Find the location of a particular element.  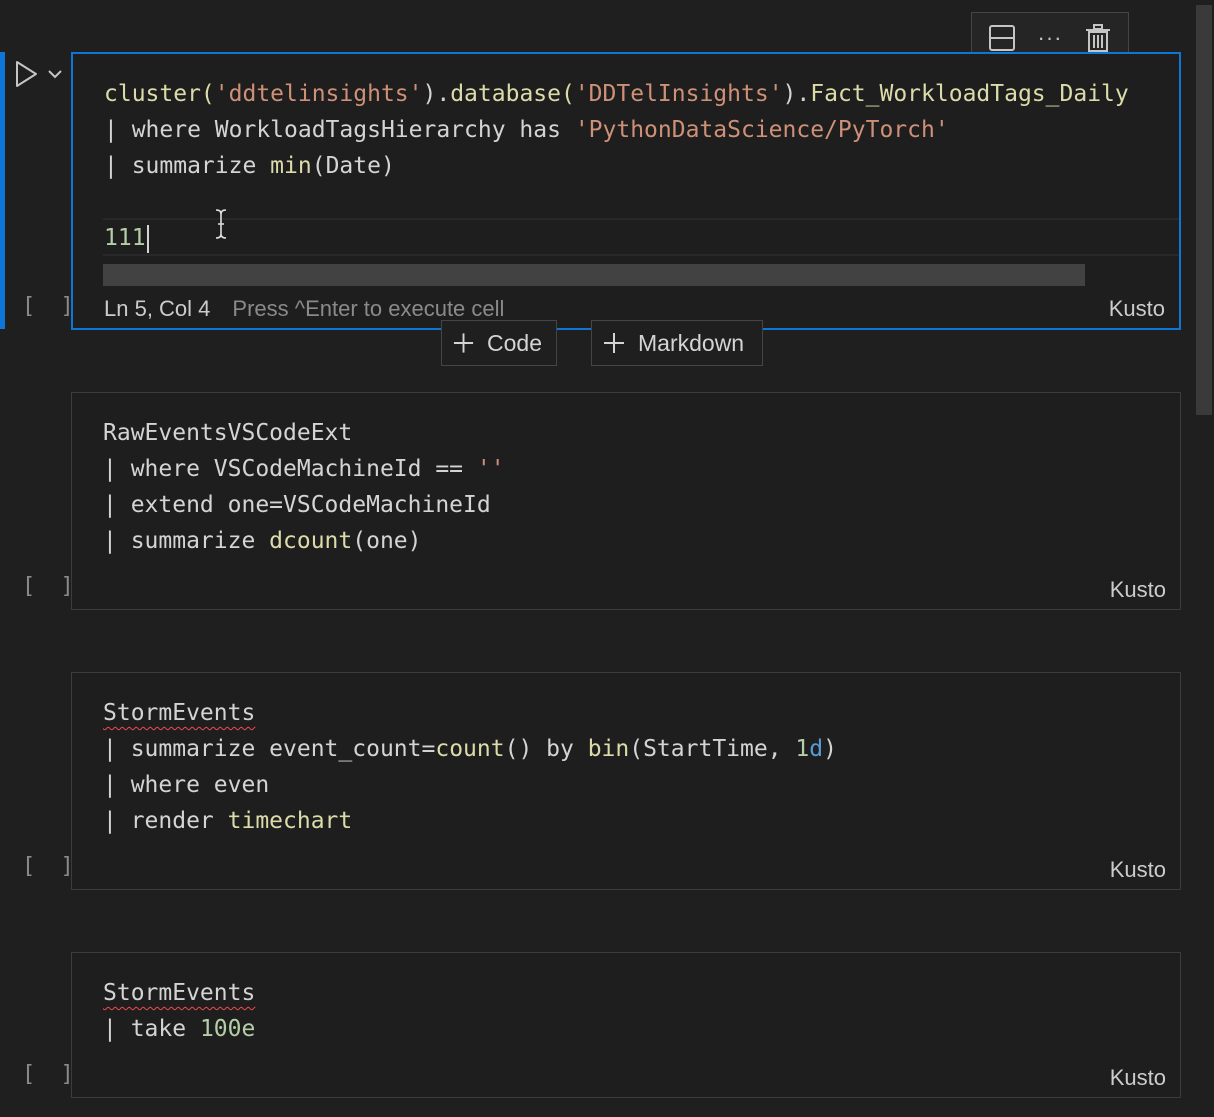

code-token: 1 is located at coordinates (802, 749).